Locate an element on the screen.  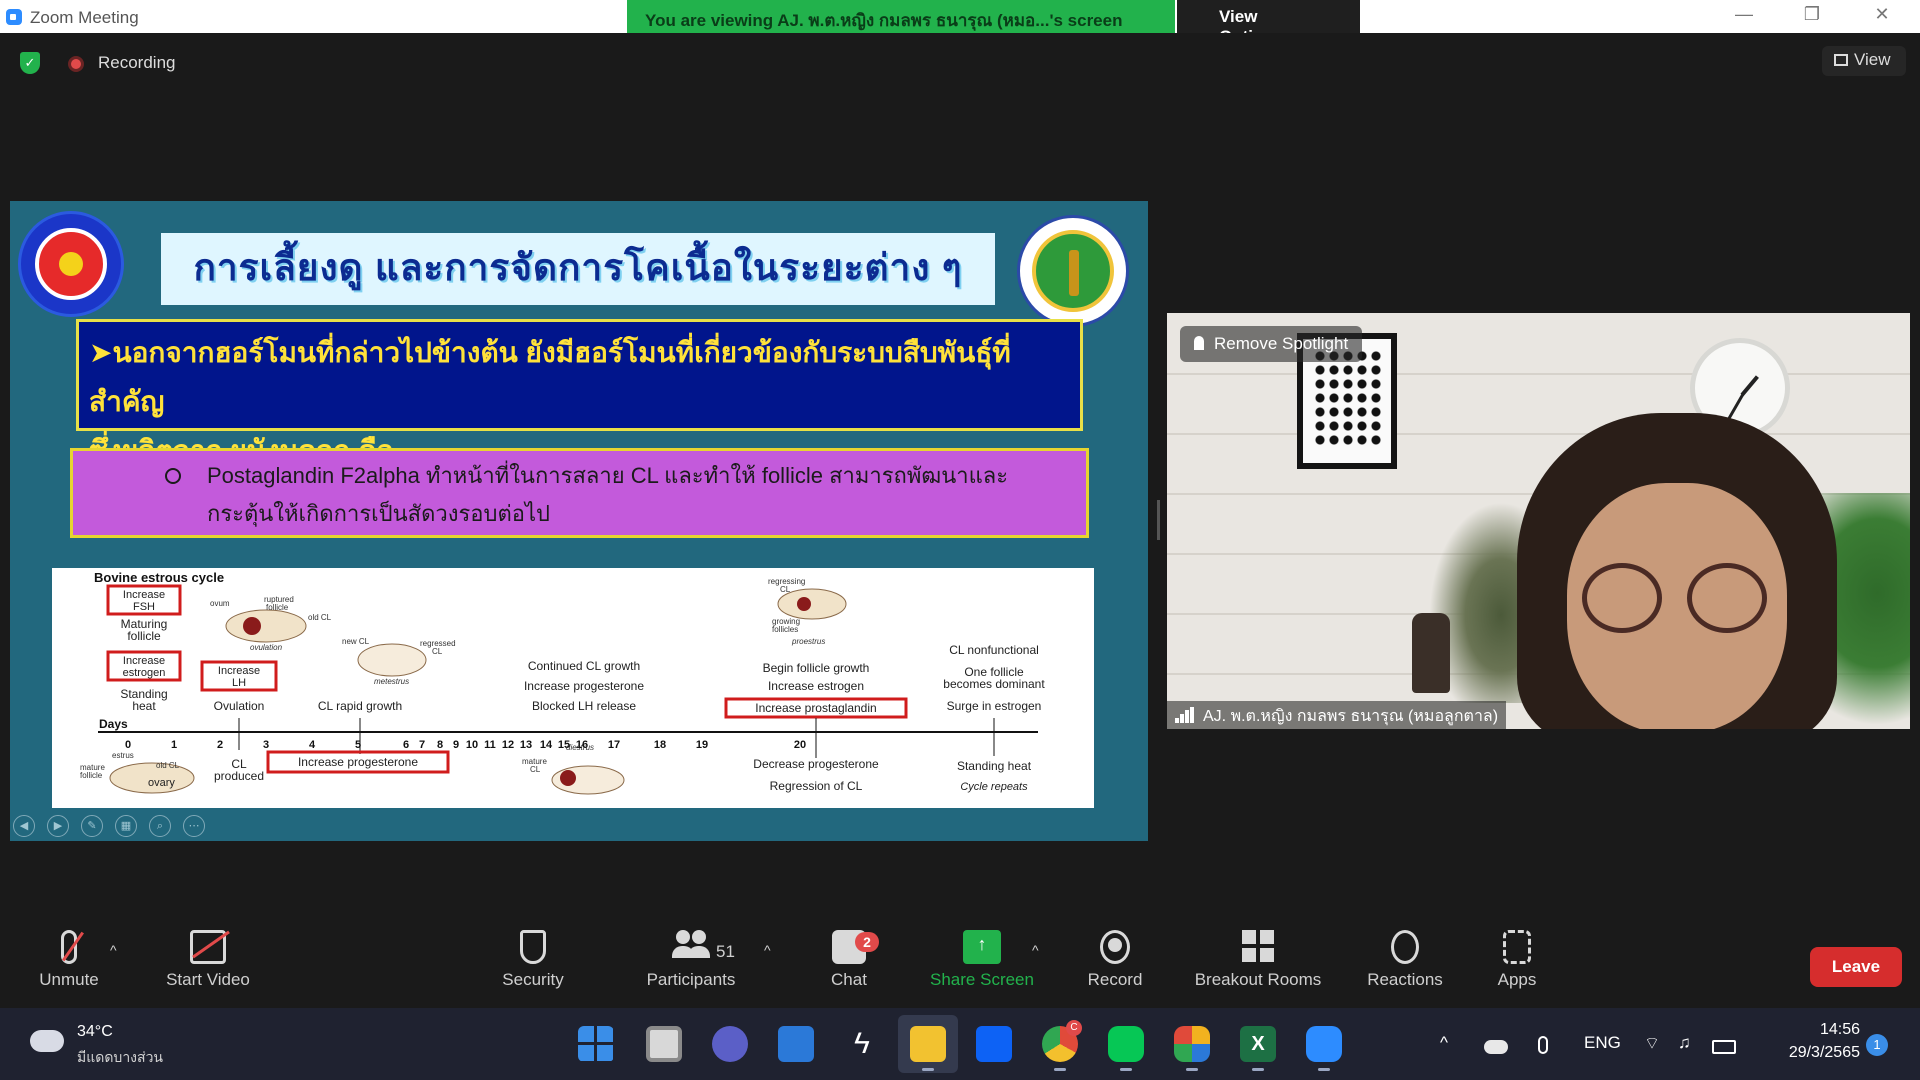
ruptured-2: follicle is located at coordinates (277, 607).